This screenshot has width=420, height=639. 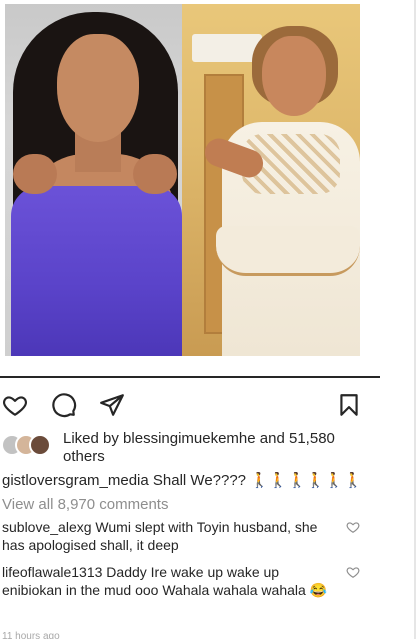 I want to click on post-action-bar, so click(x=190, y=405).